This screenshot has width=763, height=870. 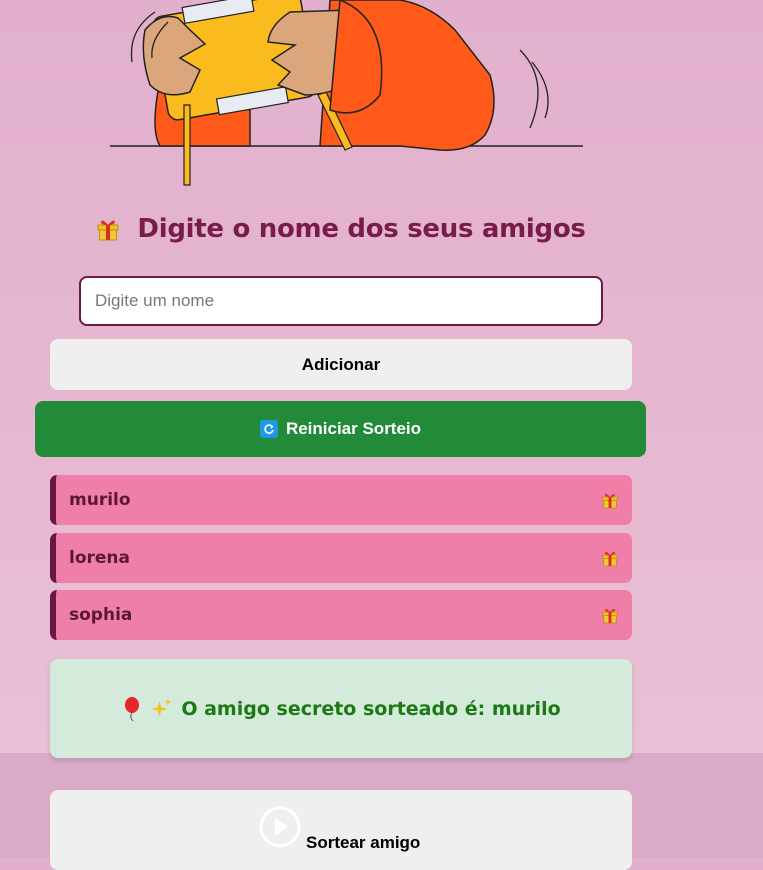 What do you see at coordinates (341, 615) in the screenshot?
I see `list-item: sophia` at bounding box center [341, 615].